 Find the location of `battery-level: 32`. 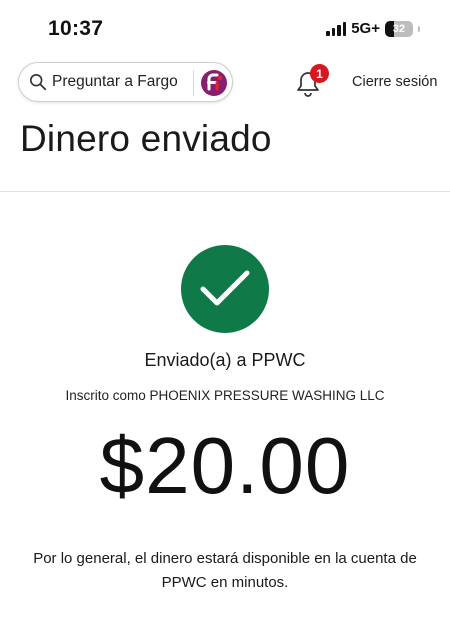

battery-level: 32 is located at coordinates (399, 28).